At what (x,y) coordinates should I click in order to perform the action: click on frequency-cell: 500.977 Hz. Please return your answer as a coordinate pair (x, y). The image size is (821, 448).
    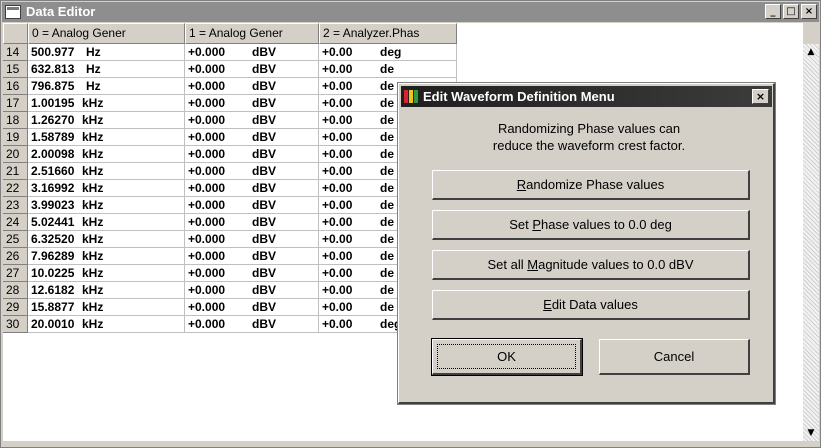
    Looking at the image, I should click on (106, 52).